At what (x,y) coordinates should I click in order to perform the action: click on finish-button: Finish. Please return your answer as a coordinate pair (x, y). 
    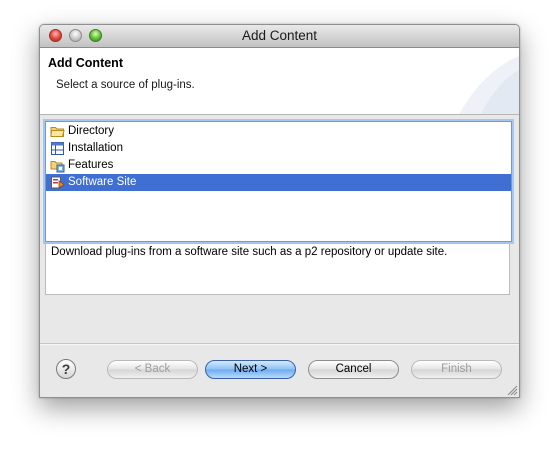
    Looking at the image, I should click on (456, 369).